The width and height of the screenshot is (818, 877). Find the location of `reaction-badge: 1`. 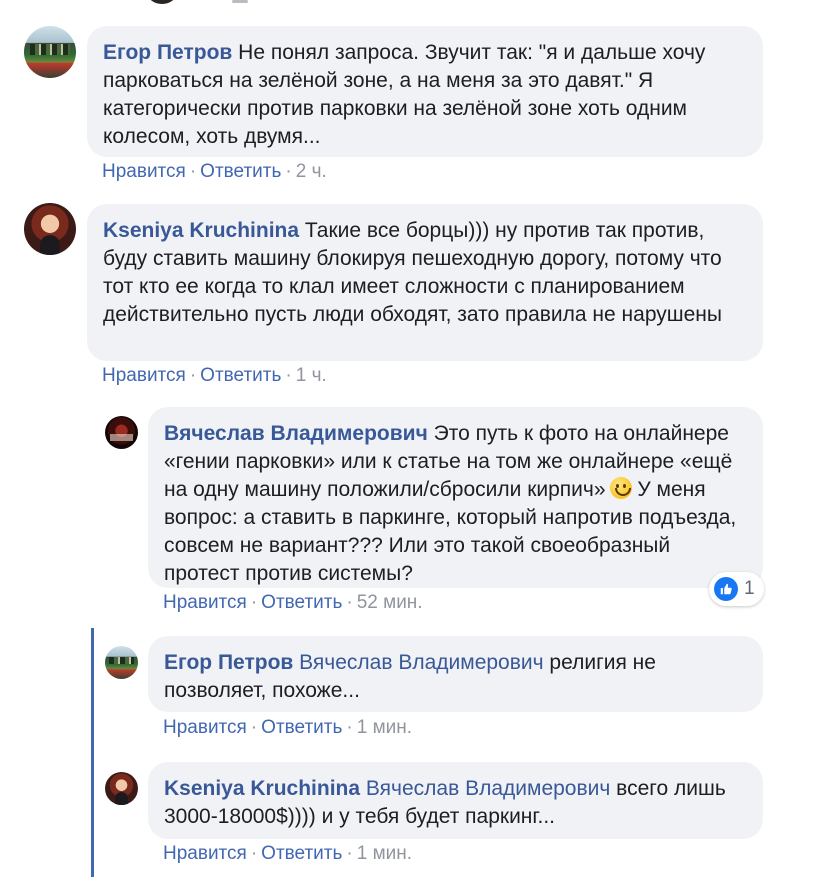

reaction-badge: 1 is located at coordinates (736, 589).